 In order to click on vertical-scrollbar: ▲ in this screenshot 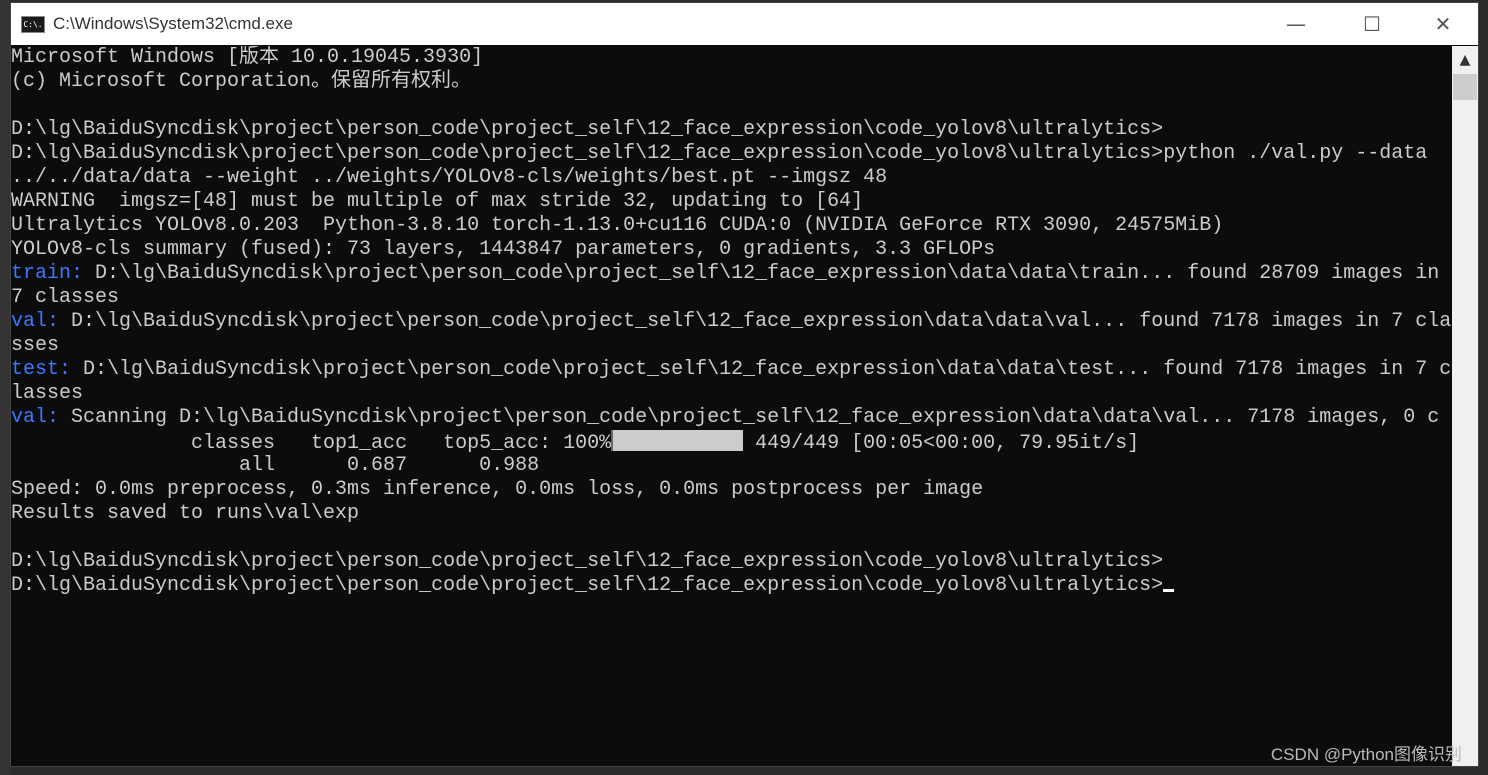, I will do `click(1465, 406)`.